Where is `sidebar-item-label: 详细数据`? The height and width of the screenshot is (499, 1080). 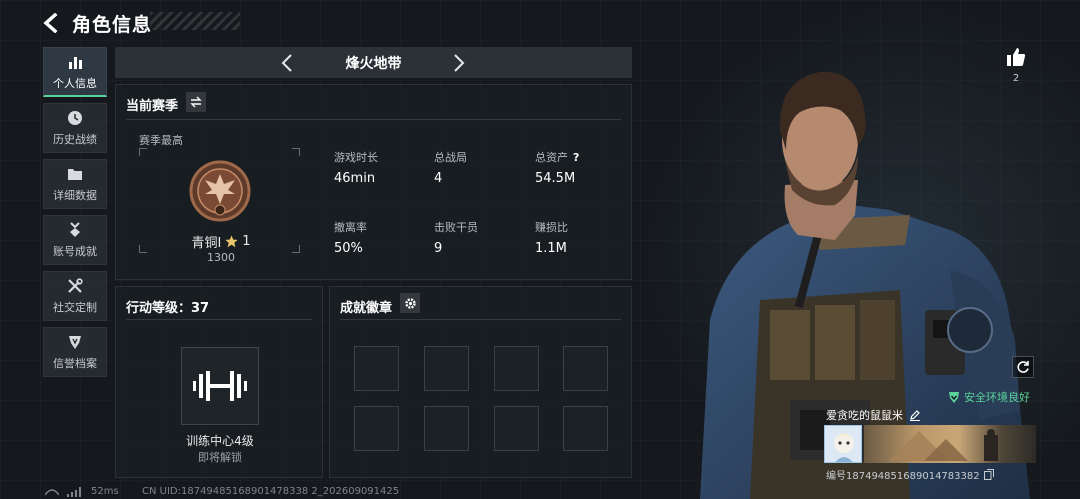
sidebar-item-label: 详细数据 is located at coordinates (75, 195).